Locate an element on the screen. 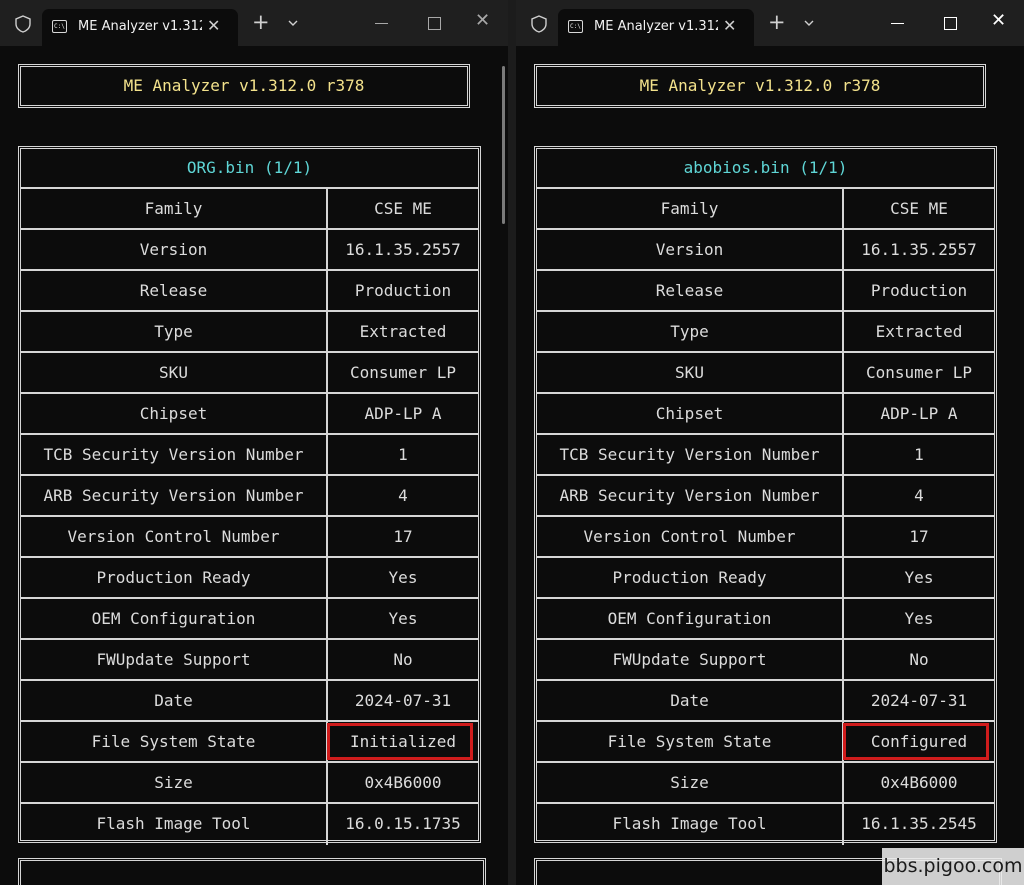 This screenshot has height=885, width=1024. highlight-box is located at coordinates (916, 741).